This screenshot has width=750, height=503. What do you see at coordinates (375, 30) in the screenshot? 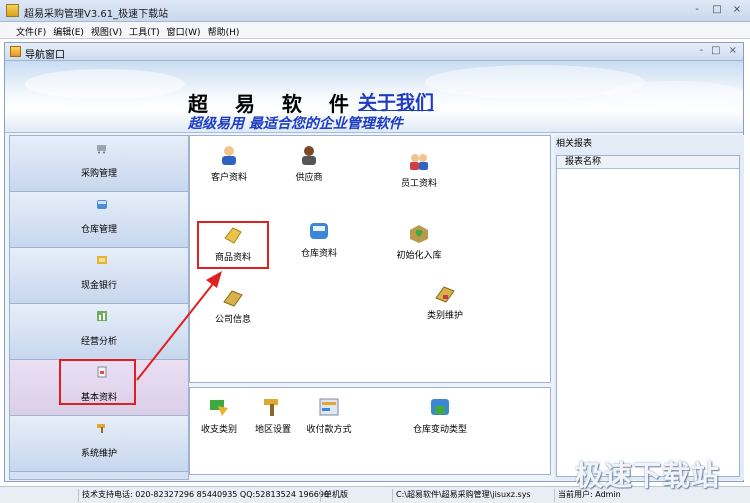
I see `menu-bar: 文件(F) 编辑(E) 视图(V) 工具(T) 窗口(W) 帮助(H)` at bounding box center [375, 30].